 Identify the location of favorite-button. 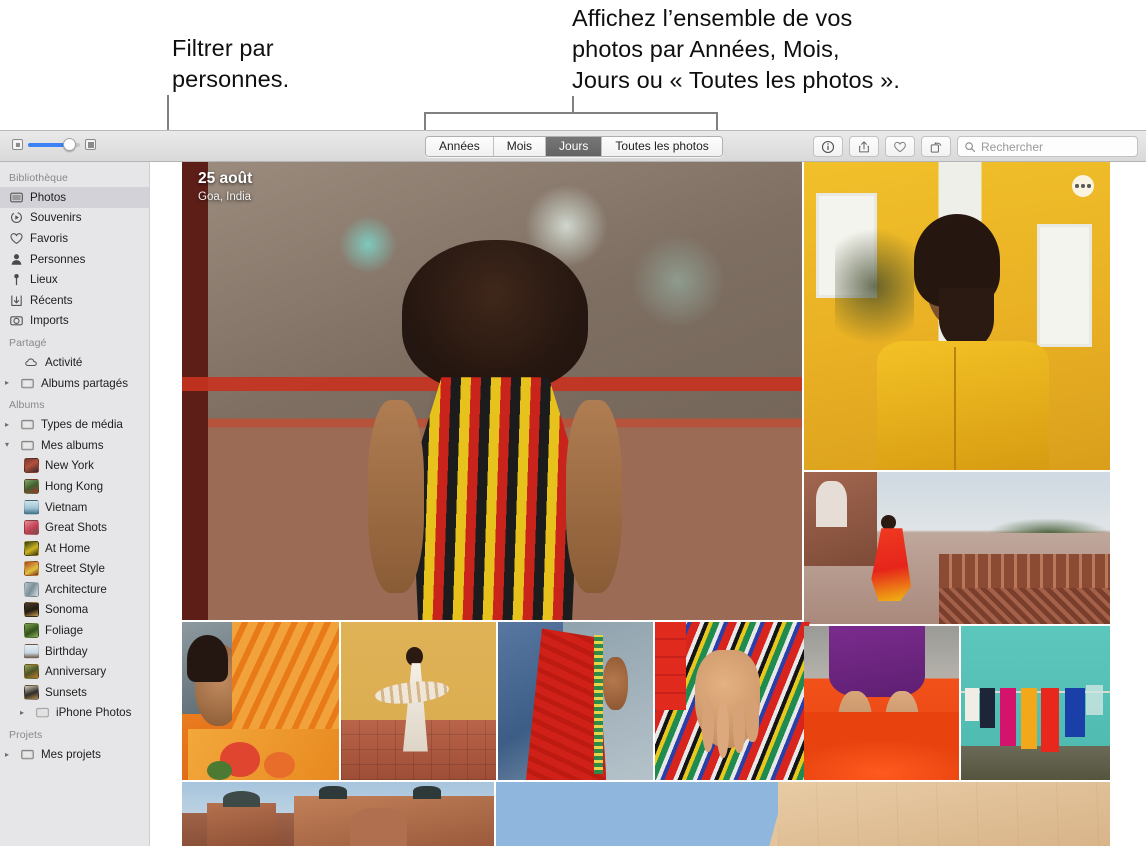
(900, 146).